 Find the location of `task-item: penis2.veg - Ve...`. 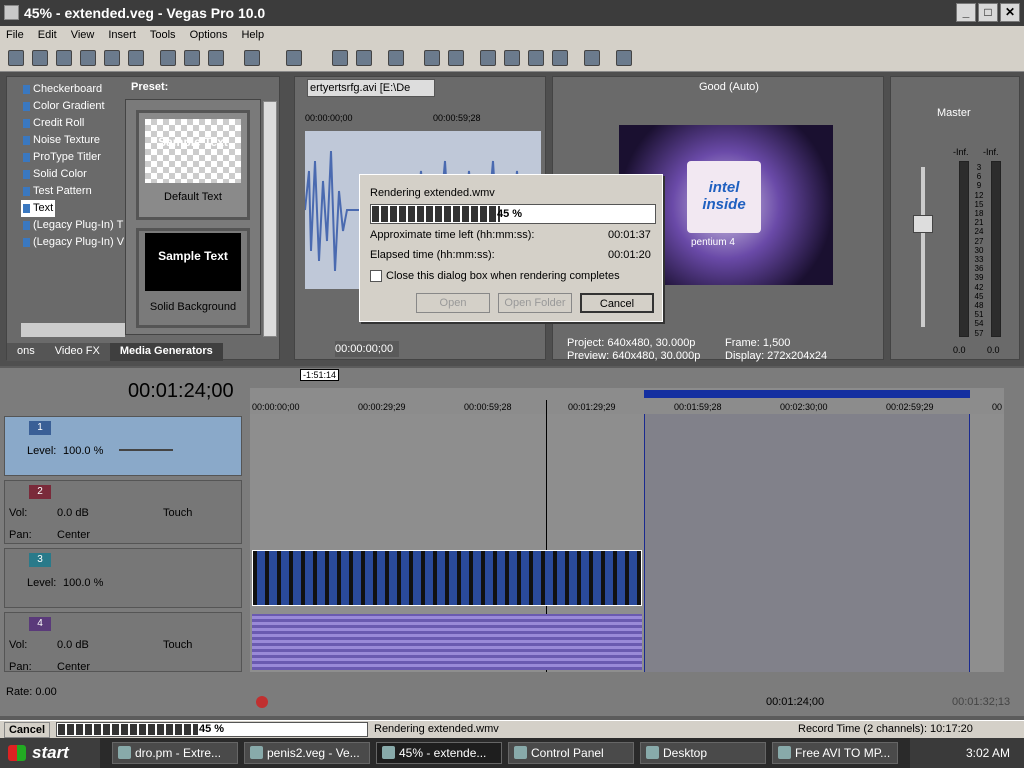

task-item: penis2.veg - Ve... is located at coordinates (307, 753).